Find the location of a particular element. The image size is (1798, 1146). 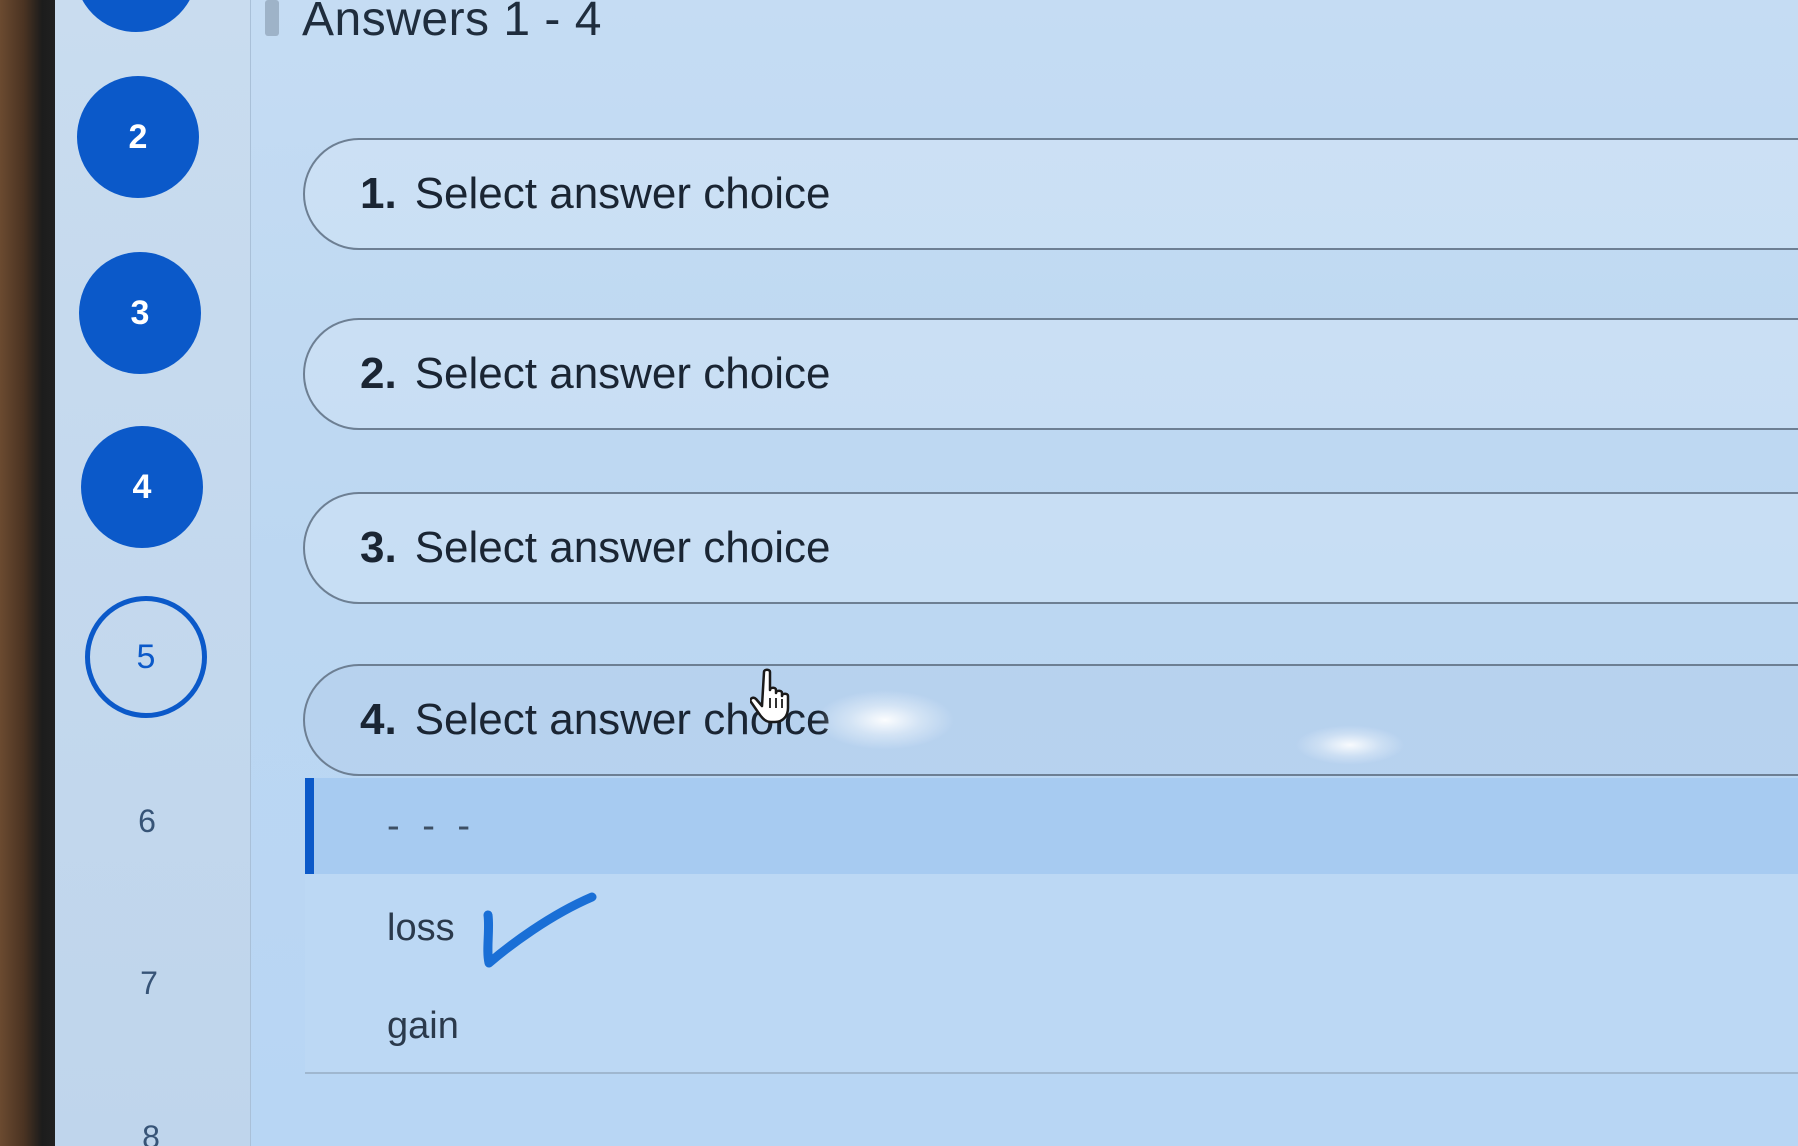

answer-select-4: 4. Select answer choice is located at coordinates (1050, 720).